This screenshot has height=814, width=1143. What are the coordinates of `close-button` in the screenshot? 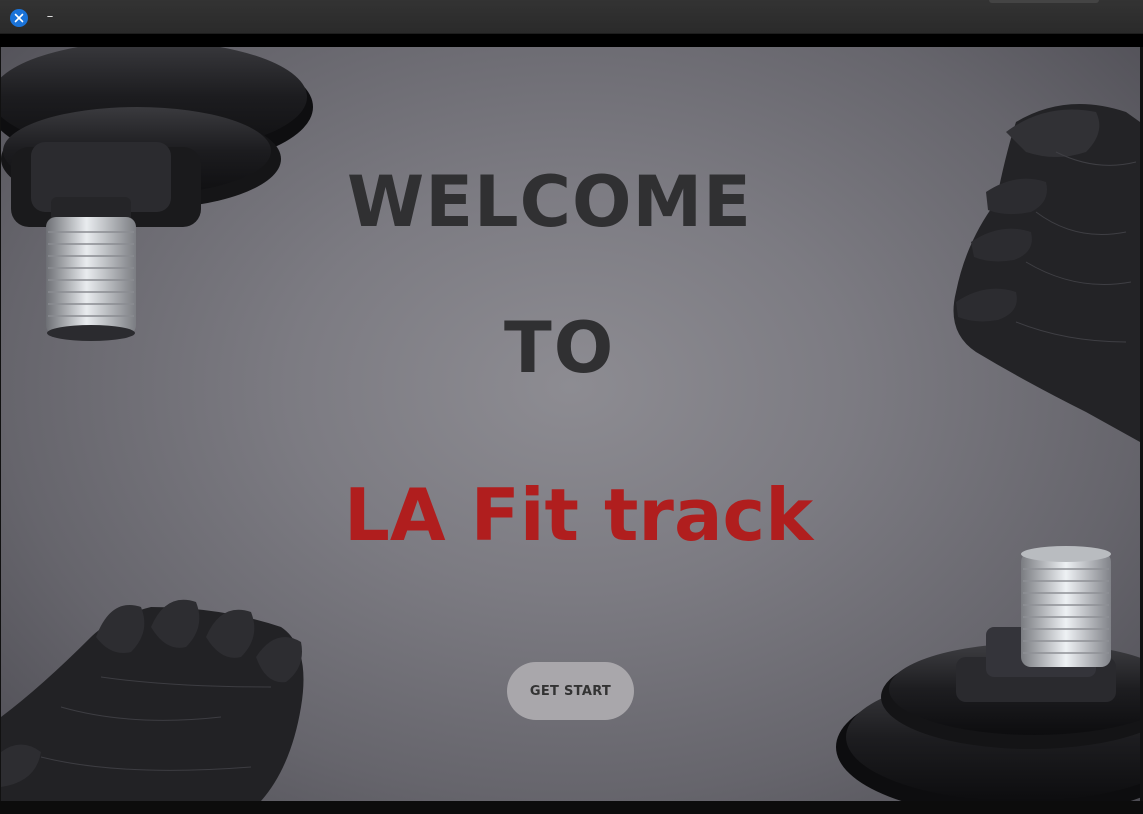 It's located at (19, 18).